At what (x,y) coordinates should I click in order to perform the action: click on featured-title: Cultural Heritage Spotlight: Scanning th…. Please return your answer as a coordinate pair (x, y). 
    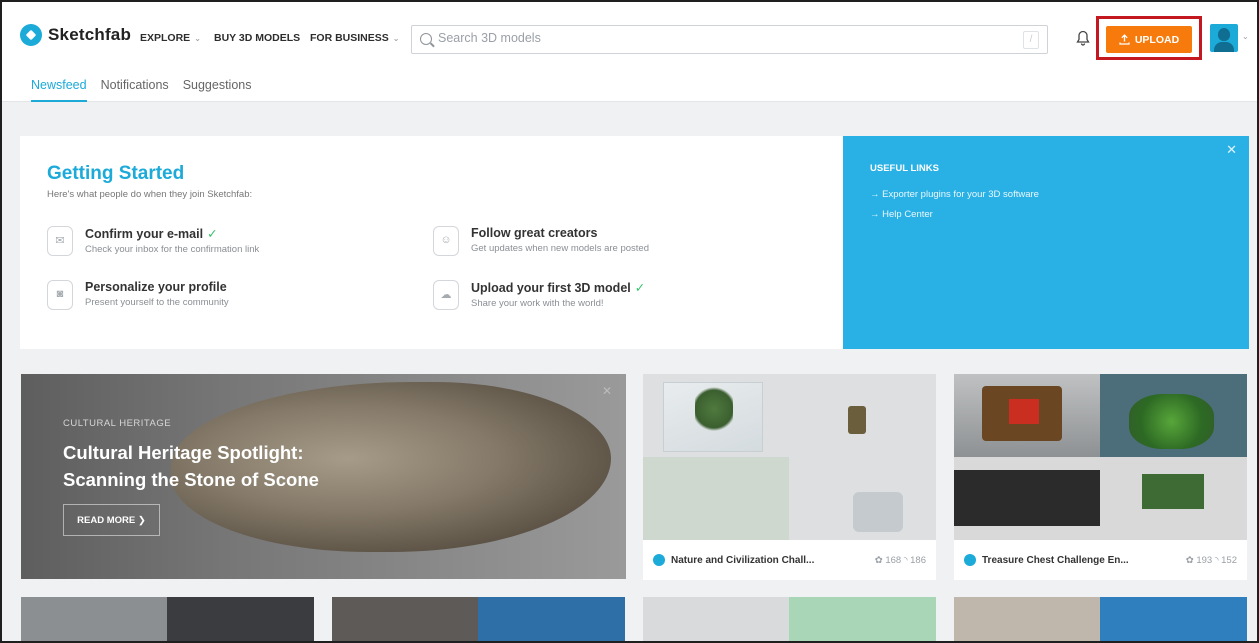
    Looking at the image, I should click on (213, 467).